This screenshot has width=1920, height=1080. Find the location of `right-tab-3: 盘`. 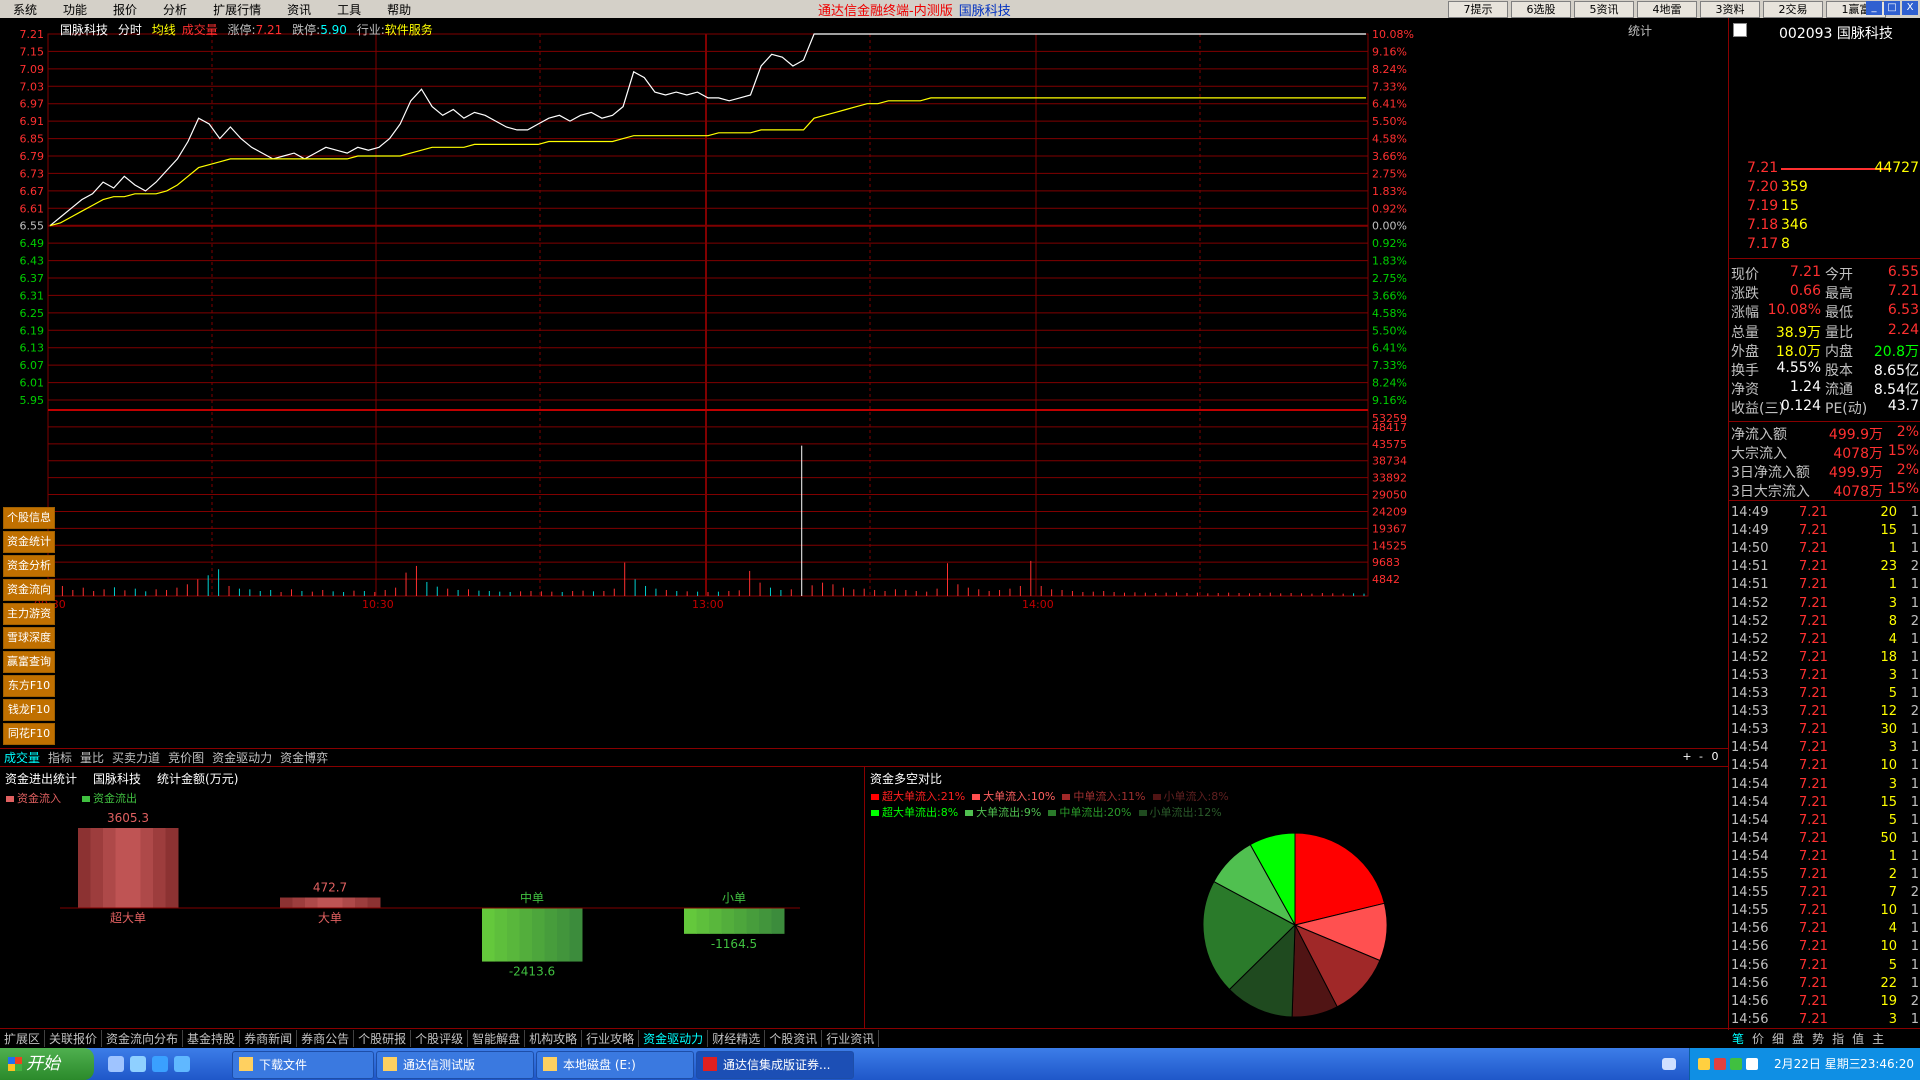

right-tab-3: 盘 is located at coordinates (1798, 1038).